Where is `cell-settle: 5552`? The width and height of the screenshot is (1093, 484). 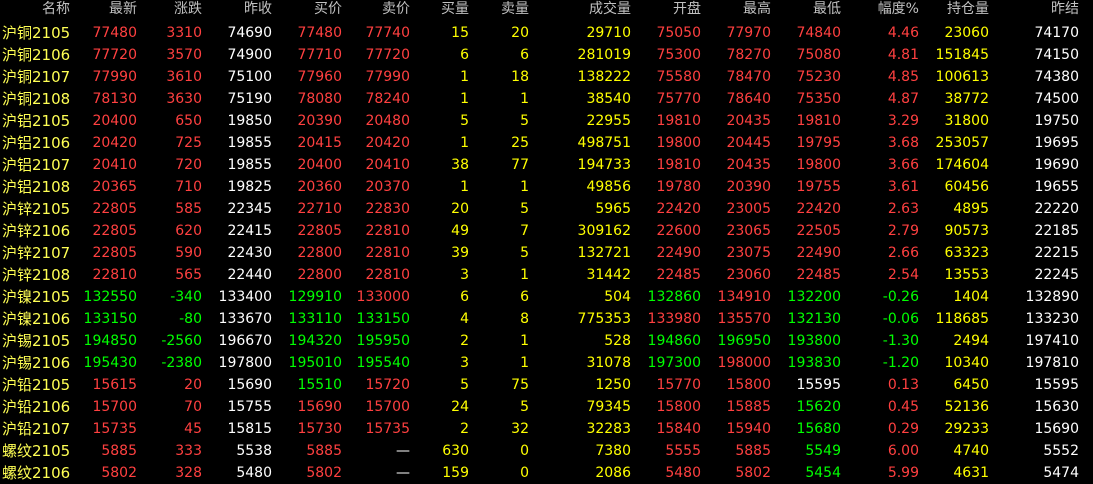 cell-settle: 5552 is located at coordinates (1061, 451).